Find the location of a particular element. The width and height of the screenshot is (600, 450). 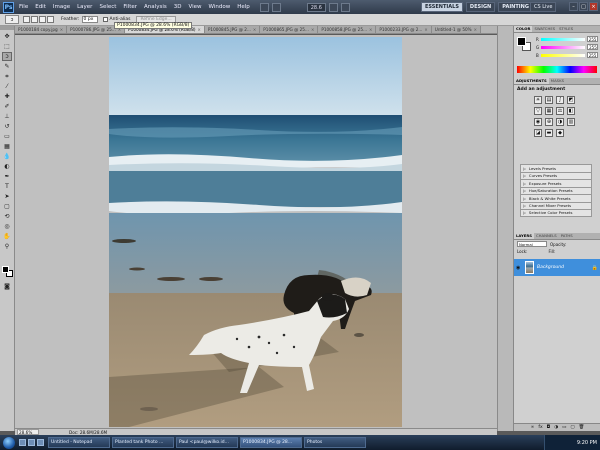

zoom-tool-icon: ⚲ is located at coordinates (7, 246).